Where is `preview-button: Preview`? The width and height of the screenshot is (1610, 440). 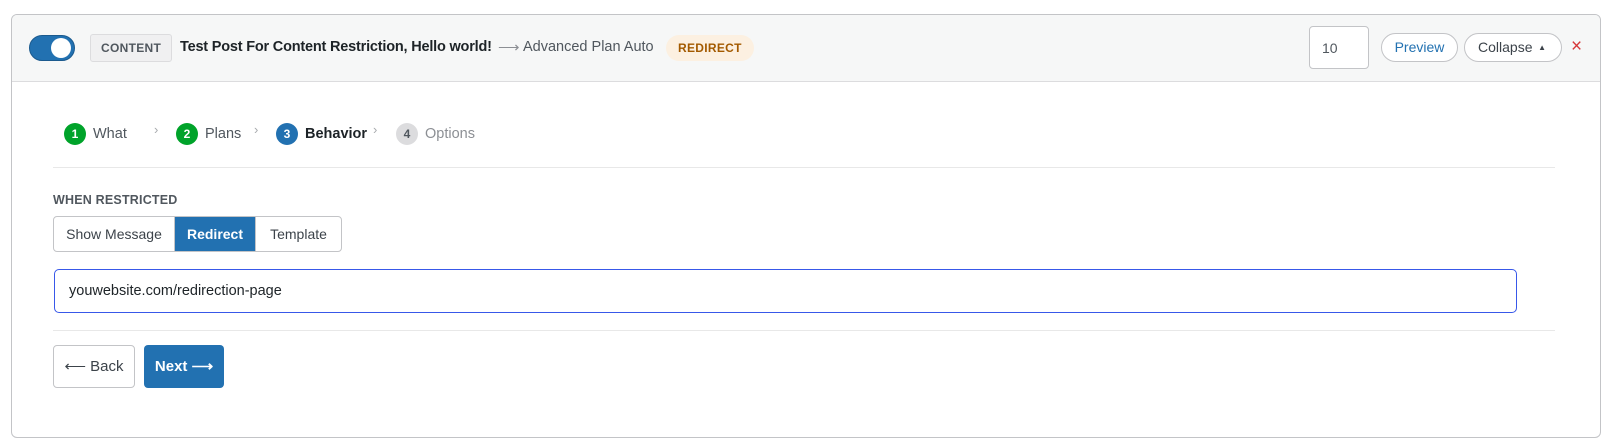 preview-button: Preview is located at coordinates (1419, 47).